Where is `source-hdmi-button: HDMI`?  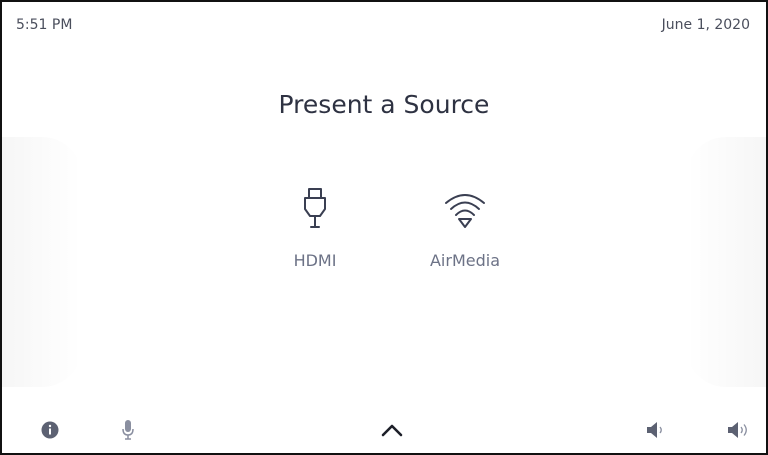 source-hdmi-button: HDMI is located at coordinates (315, 227).